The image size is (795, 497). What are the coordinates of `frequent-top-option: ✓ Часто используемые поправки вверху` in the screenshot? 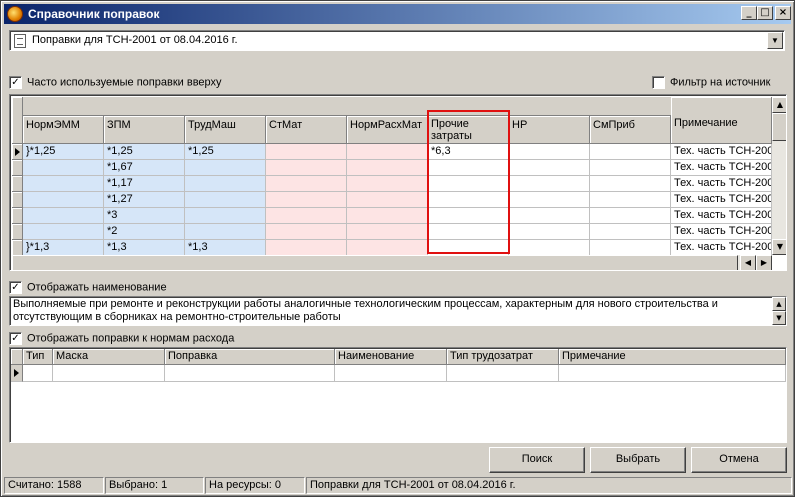 It's located at (115, 83).